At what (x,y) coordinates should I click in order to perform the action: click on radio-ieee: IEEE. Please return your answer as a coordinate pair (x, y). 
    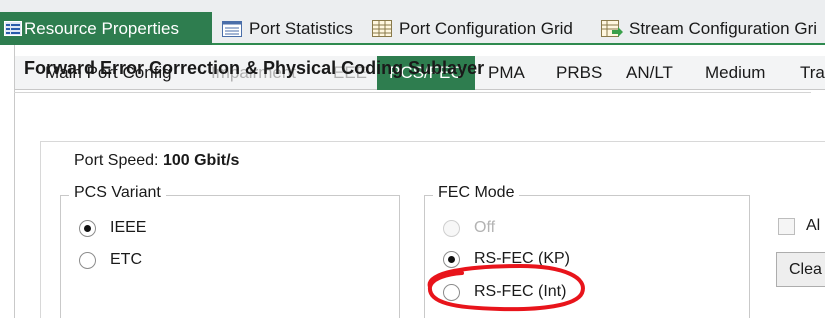
    Looking at the image, I should click on (112, 228).